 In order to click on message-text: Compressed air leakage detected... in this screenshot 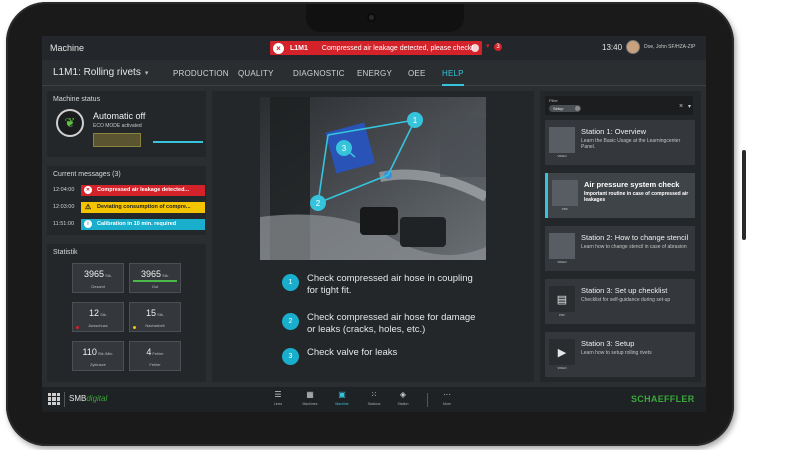, I will do `click(143, 190)`.